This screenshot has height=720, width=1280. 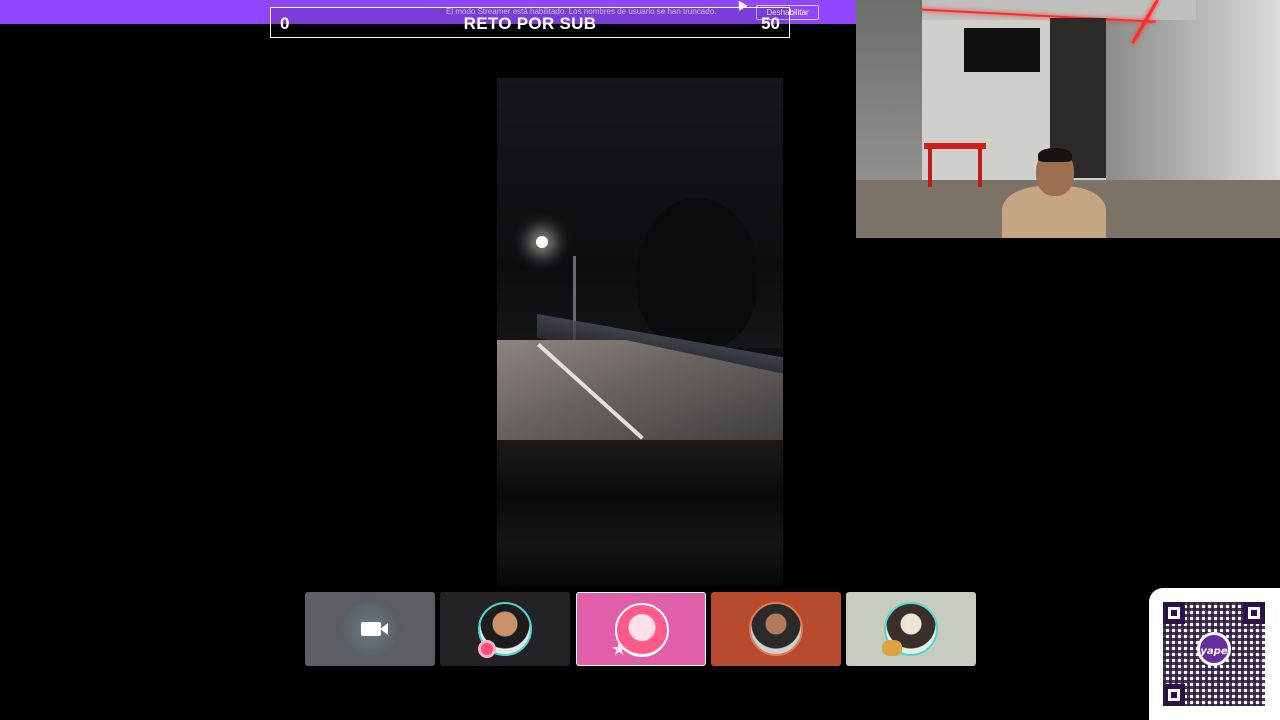 I want to click on video-car-dashboard, so click(x=640, y=513).